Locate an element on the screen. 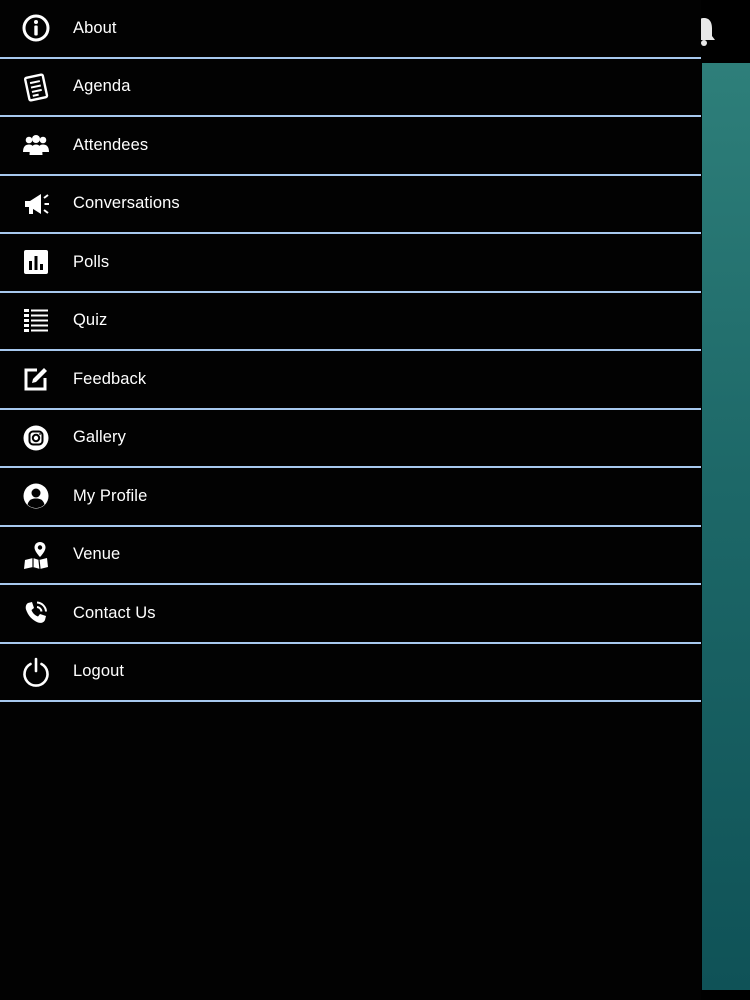  info-icon is located at coordinates (36, 28).